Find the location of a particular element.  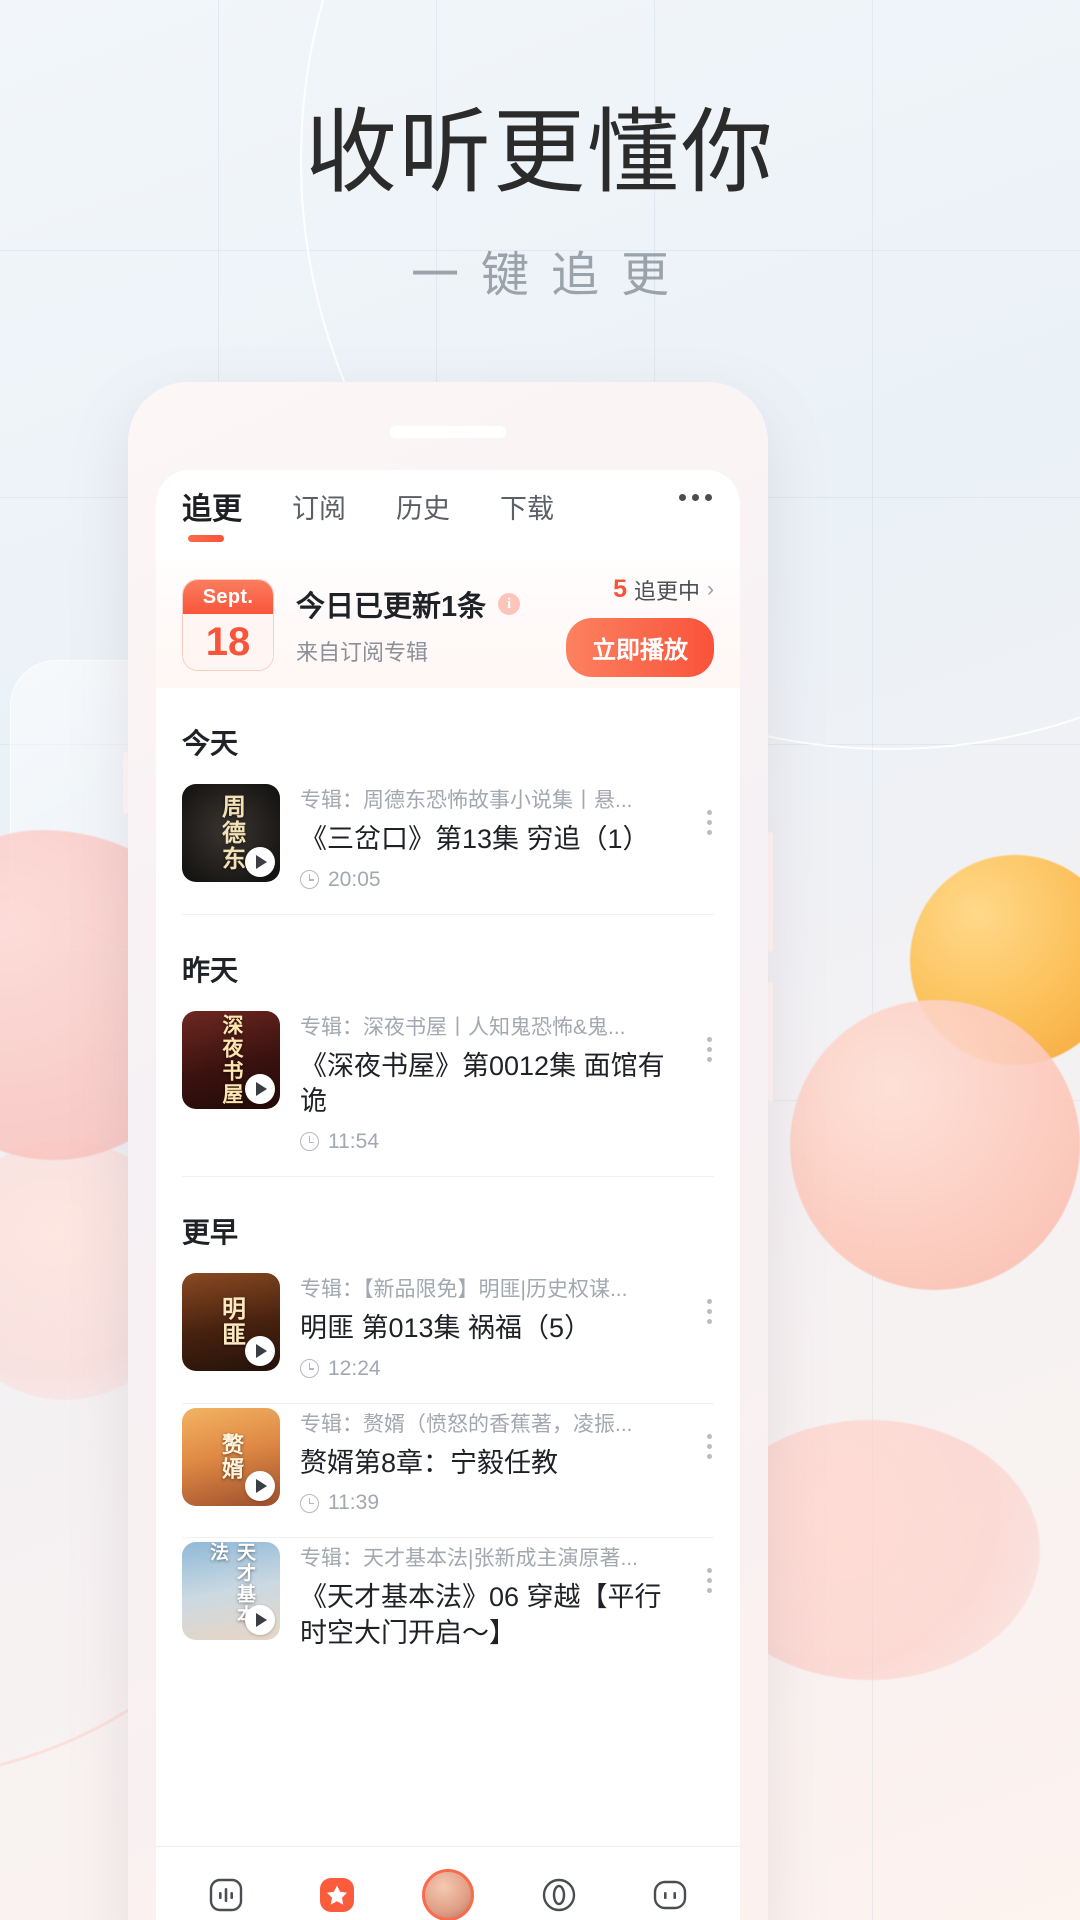

banner-title-row: 今日已更新1条 i is located at coordinates (431, 604).